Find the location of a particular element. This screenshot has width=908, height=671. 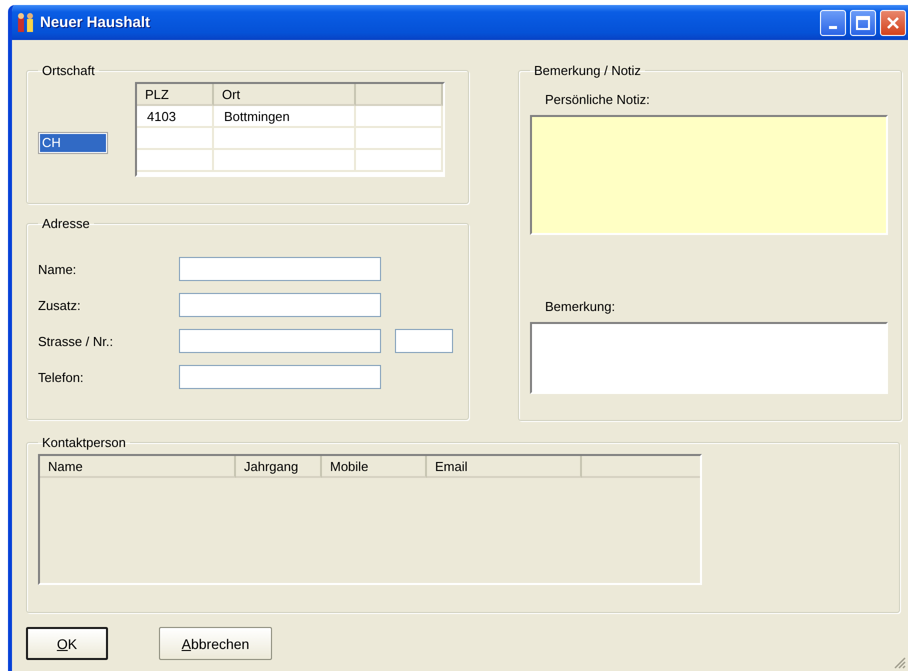

table-cell: 4103 is located at coordinates (175, 117).